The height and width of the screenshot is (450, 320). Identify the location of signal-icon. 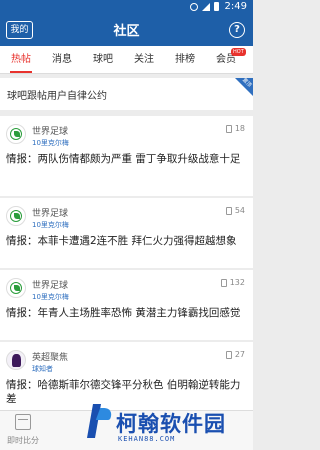
(206, 6).